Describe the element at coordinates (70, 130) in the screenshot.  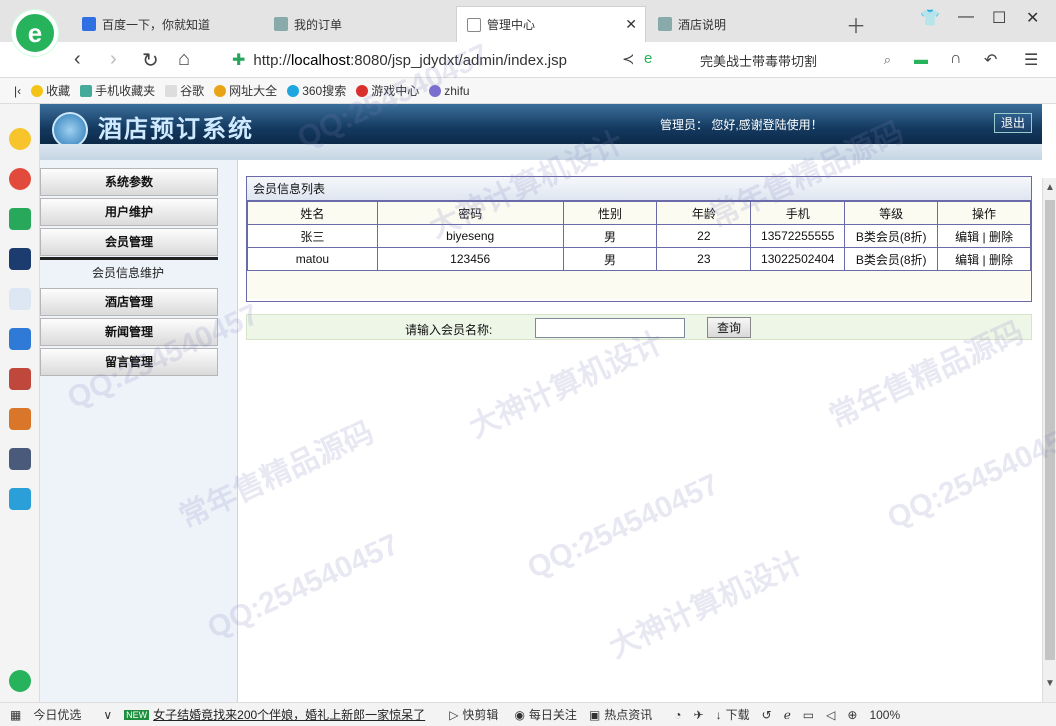
I see `share-logo-icon` at that location.